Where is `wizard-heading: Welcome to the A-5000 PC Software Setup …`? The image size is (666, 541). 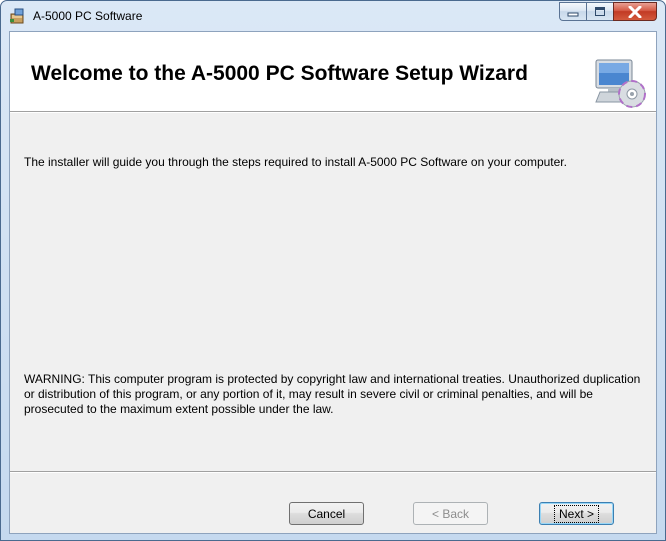 wizard-heading: Welcome to the A-5000 PC Software Setup … is located at coordinates (279, 73).